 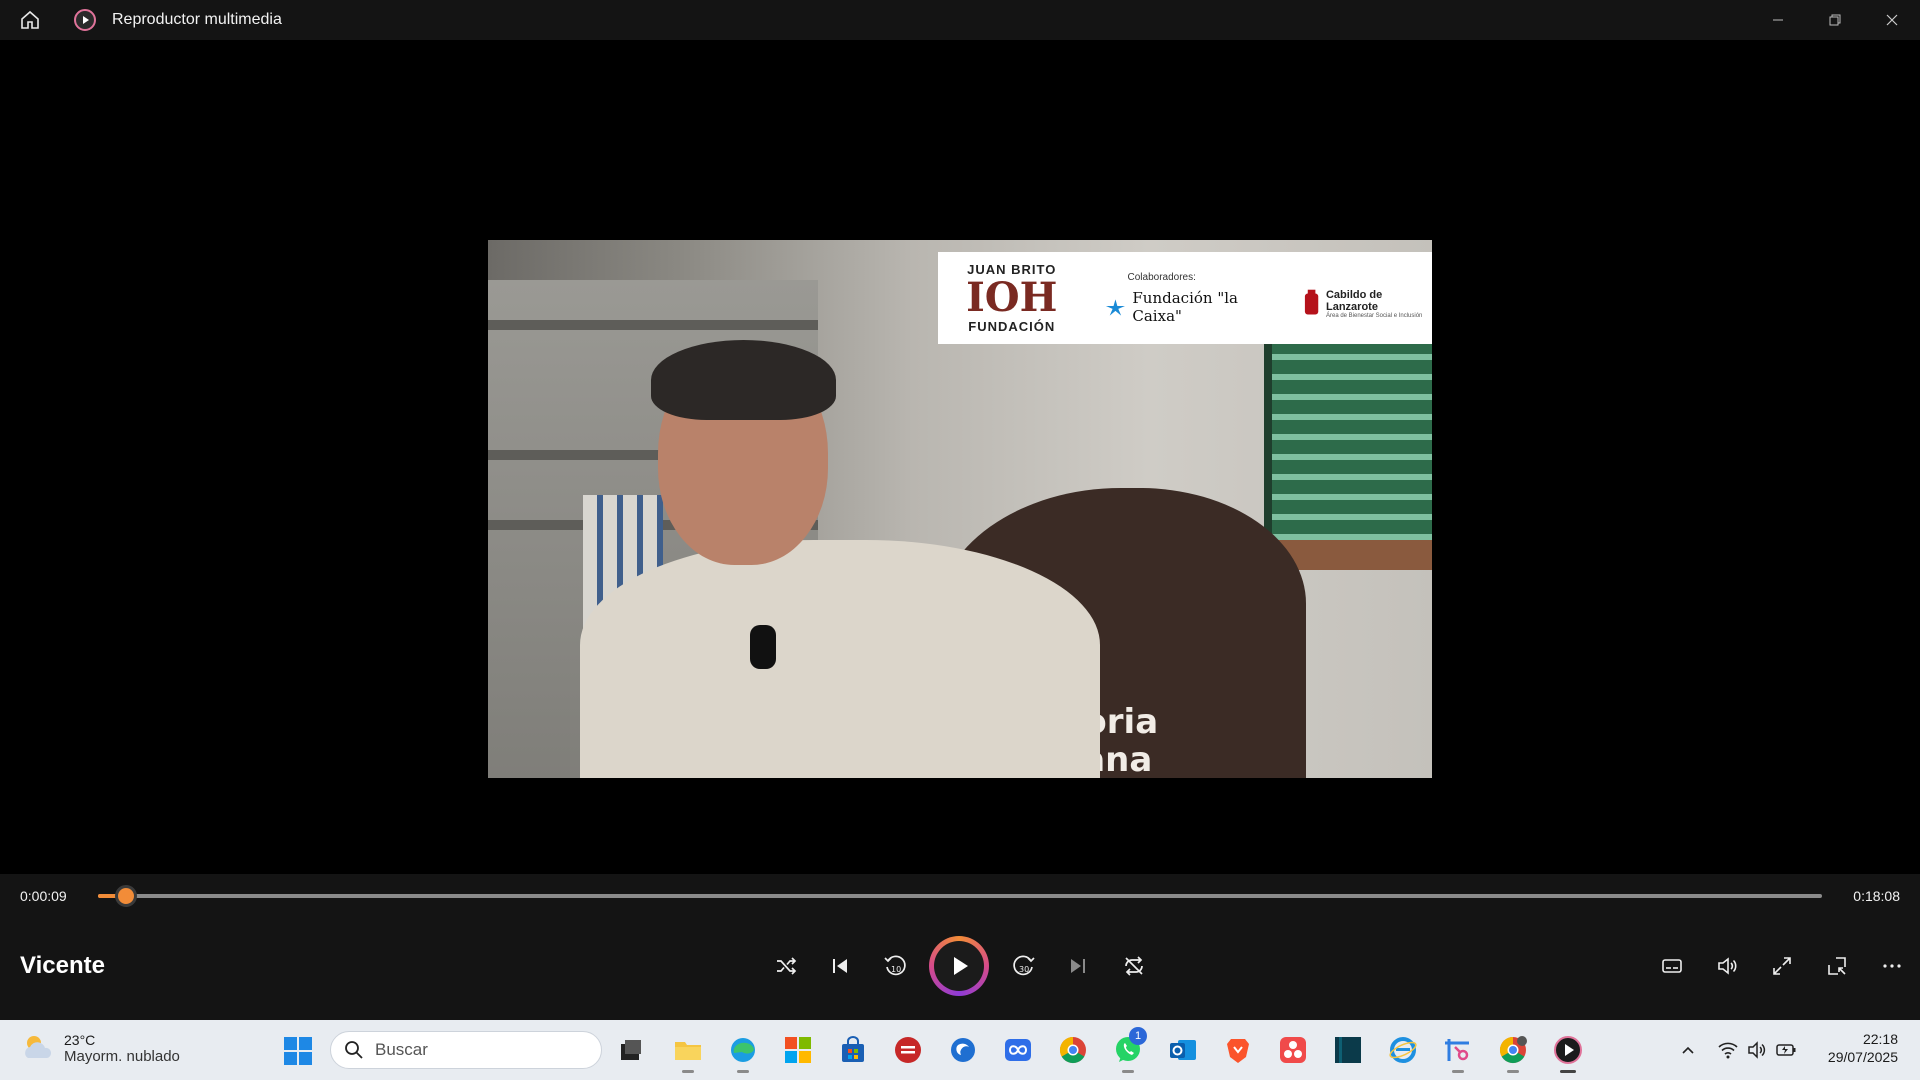 I want to click on next-button, so click(x=1078, y=966).